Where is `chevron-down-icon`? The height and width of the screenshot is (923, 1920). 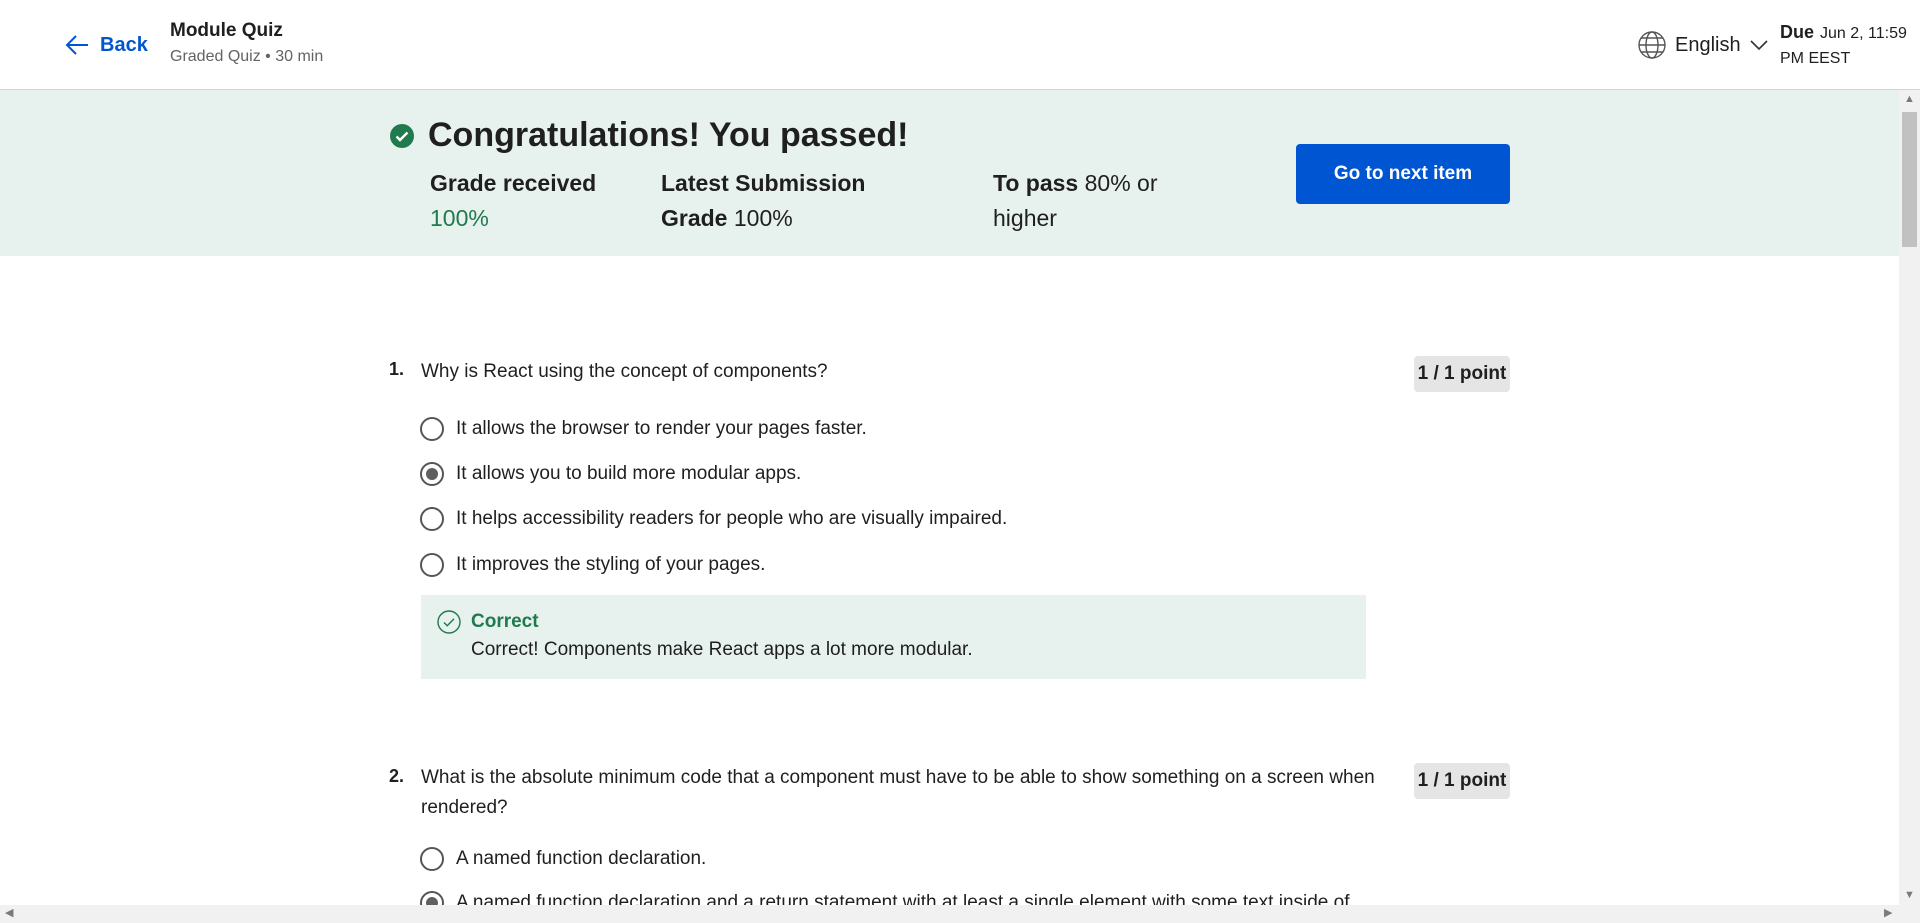
chevron-down-icon is located at coordinates (1759, 45).